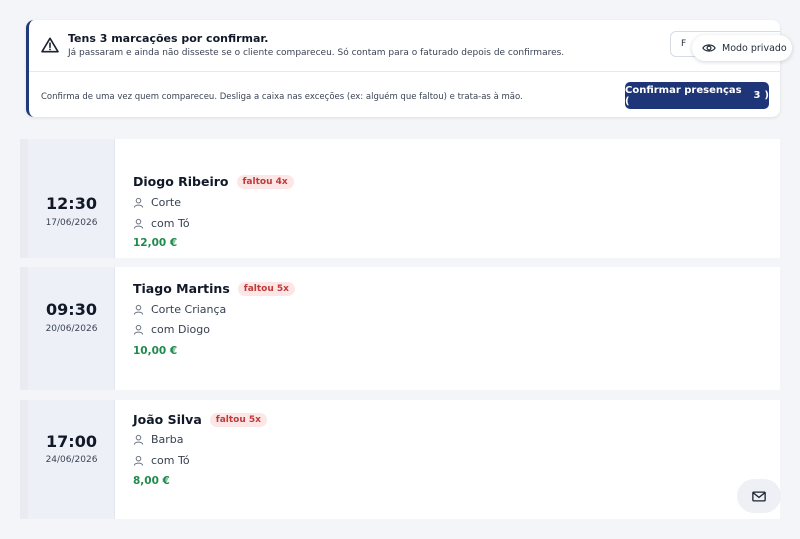 The height and width of the screenshot is (539, 800). Describe the element at coordinates (71, 203) in the screenshot. I see `appointment-time: 12:30` at that location.